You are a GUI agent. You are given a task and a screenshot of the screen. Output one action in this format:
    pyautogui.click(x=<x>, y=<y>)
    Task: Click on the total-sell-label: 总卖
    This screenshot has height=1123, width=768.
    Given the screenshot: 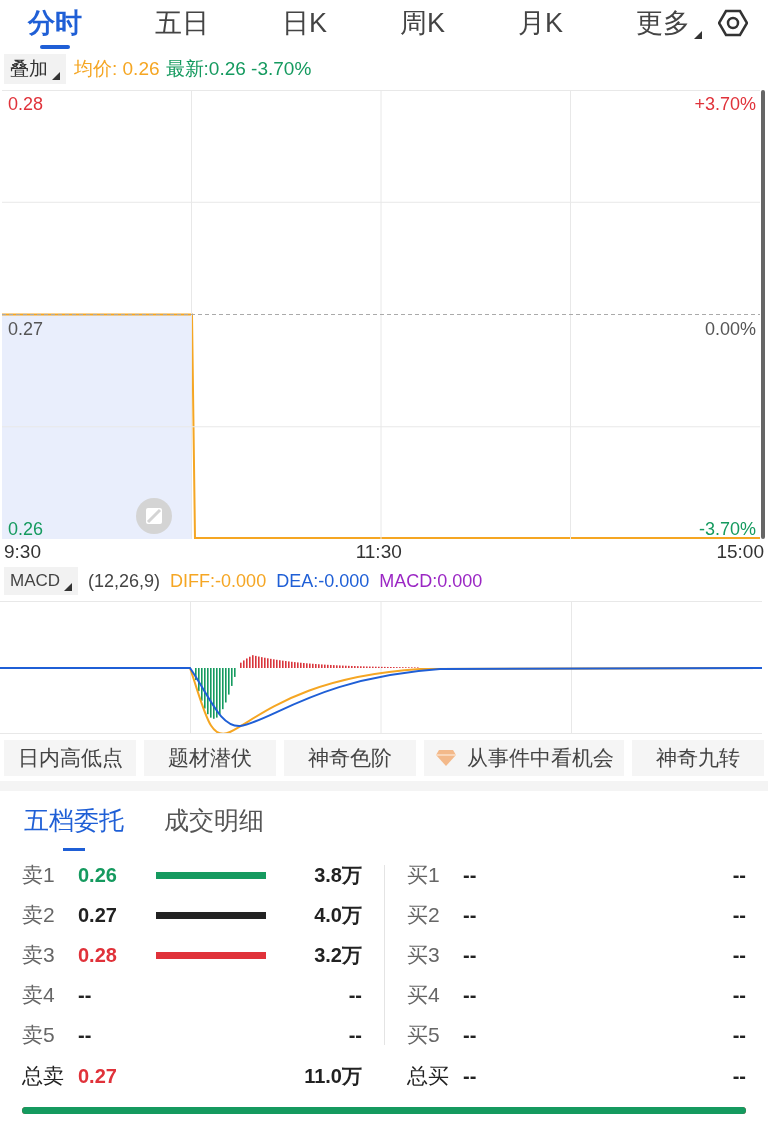 What is the action you would take?
    pyautogui.click(x=43, y=1076)
    